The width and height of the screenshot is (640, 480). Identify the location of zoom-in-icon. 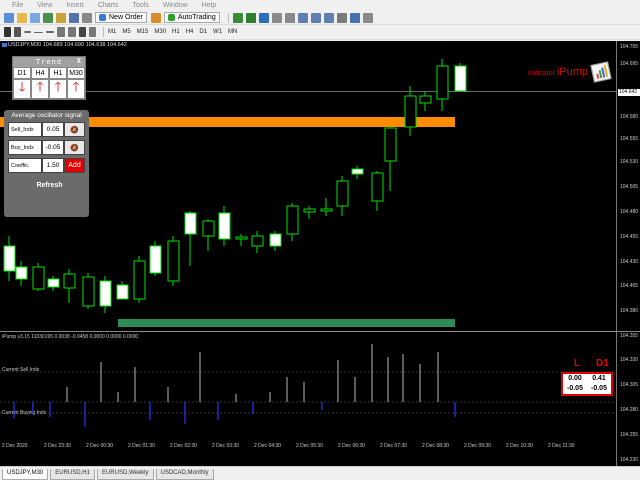
(276, 17).